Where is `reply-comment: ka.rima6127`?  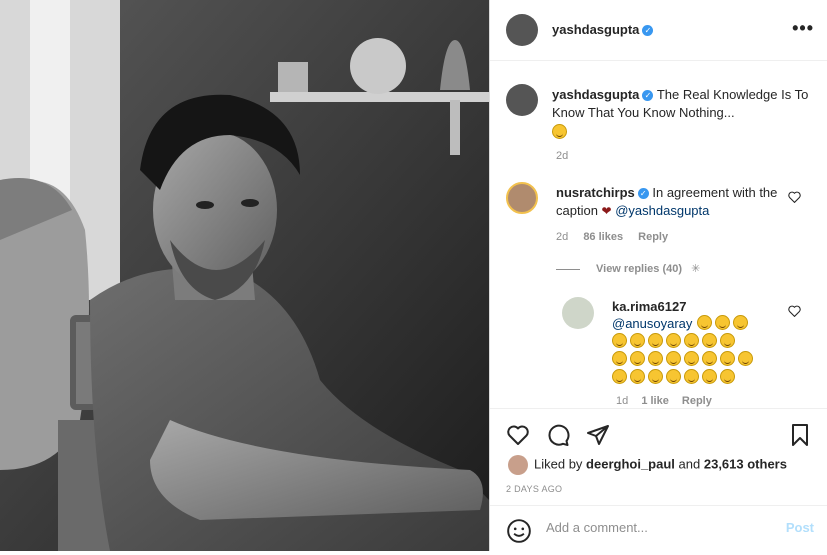 reply-comment: ka.rima6127 is located at coordinates (697, 307).